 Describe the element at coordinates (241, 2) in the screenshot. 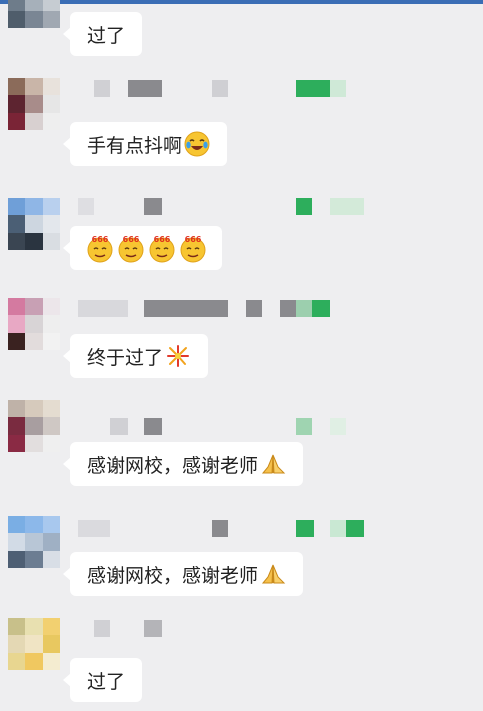

I see `top-bar` at that location.